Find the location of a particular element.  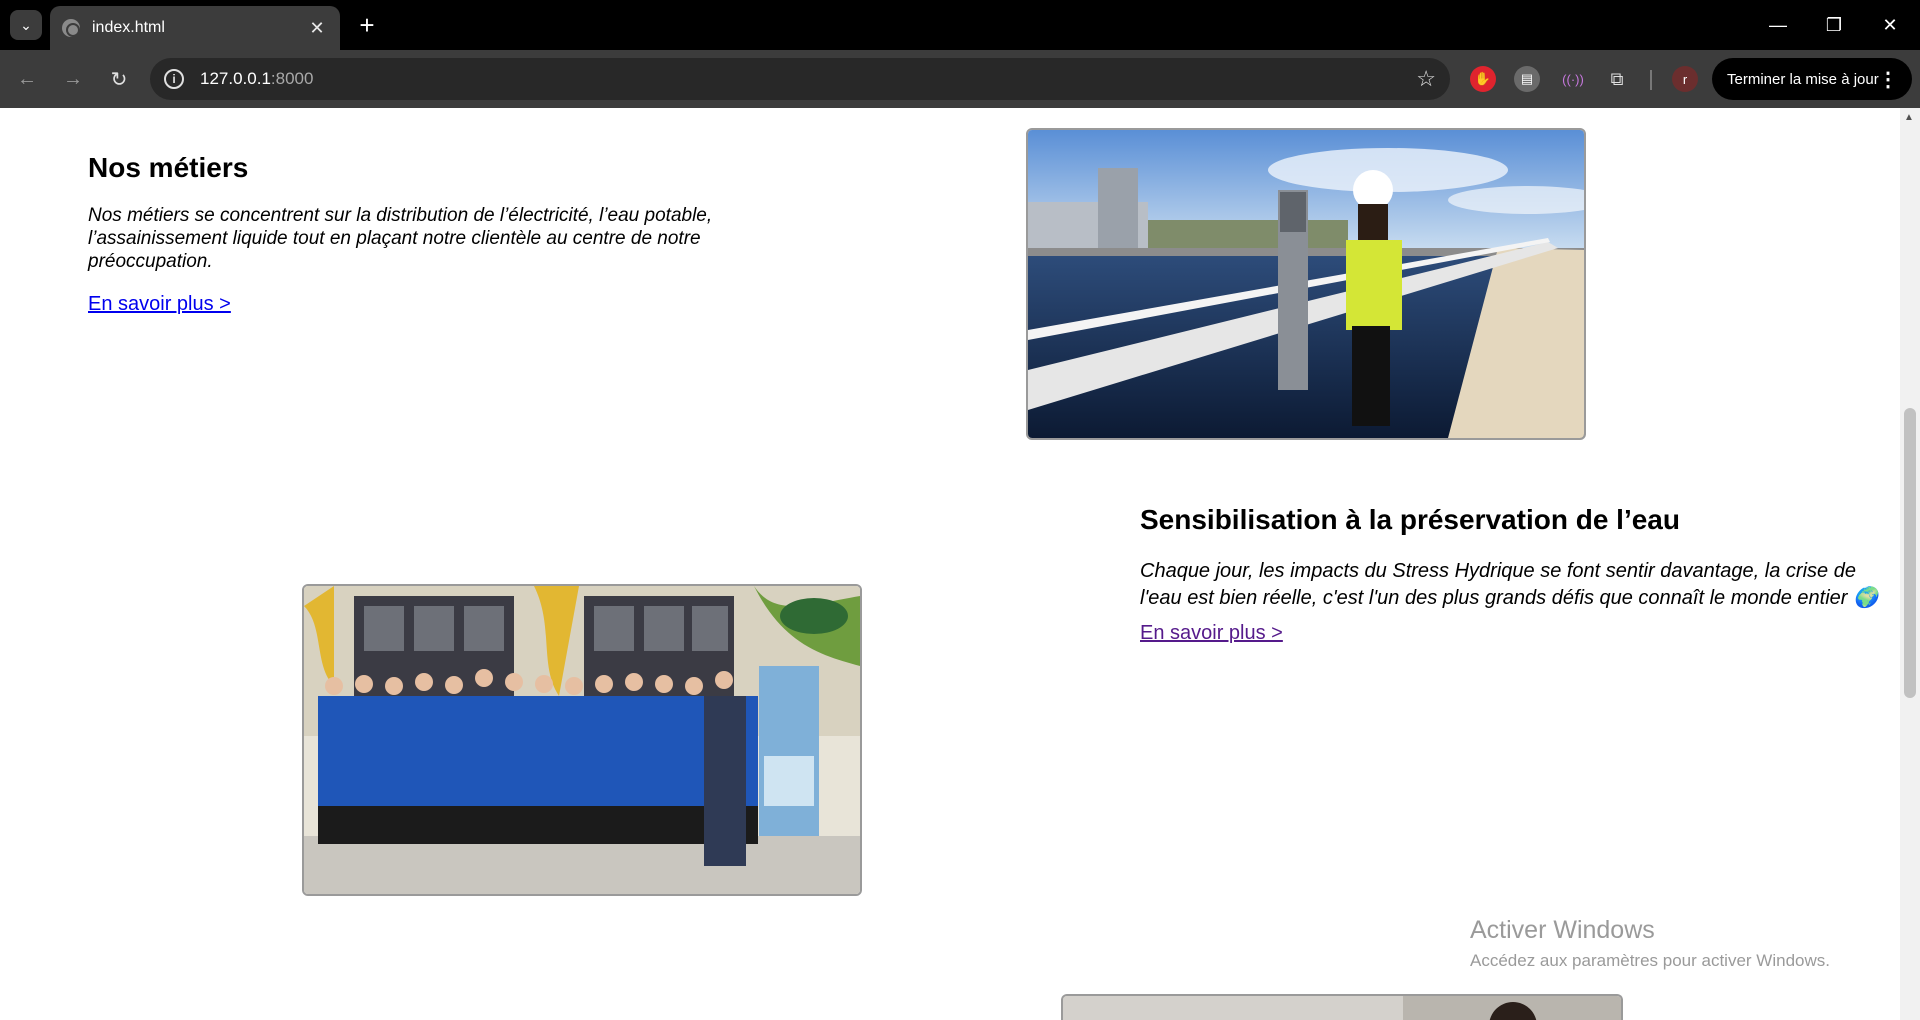

restore-button: ❐ is located at coordinates (1834, 25).